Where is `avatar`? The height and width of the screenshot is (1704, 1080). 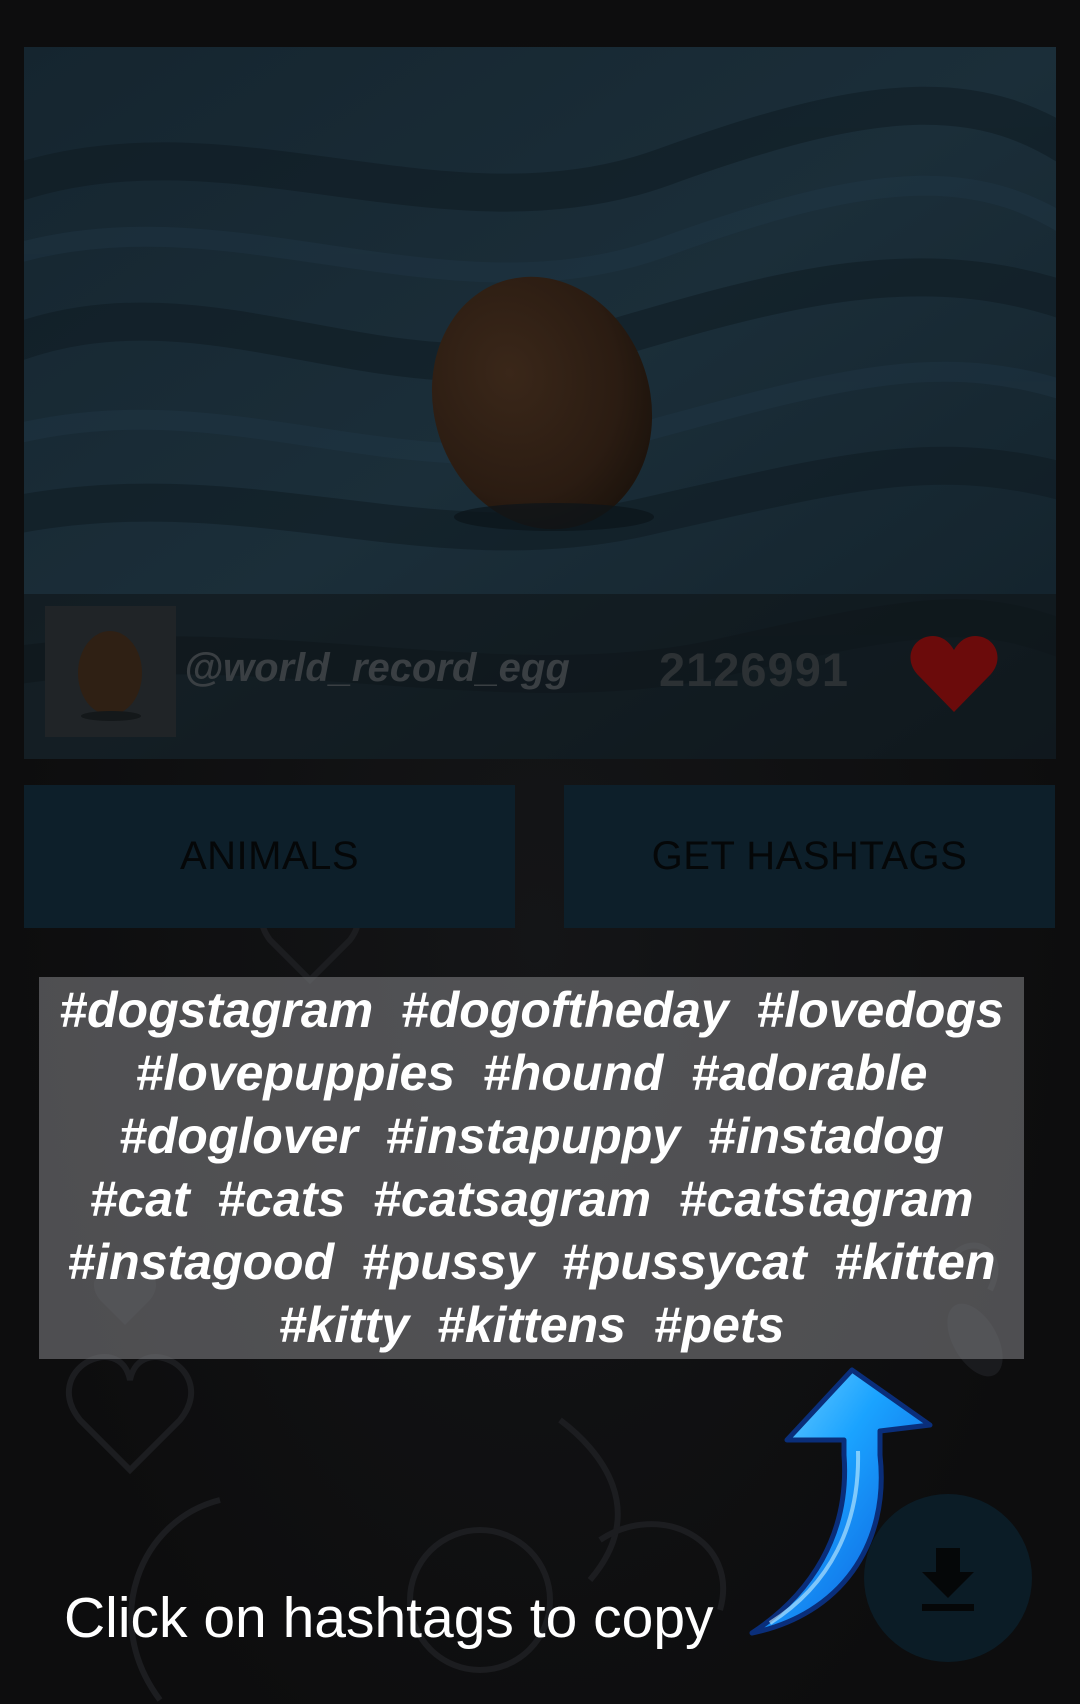 avatar is located at coordinates (110, 671).